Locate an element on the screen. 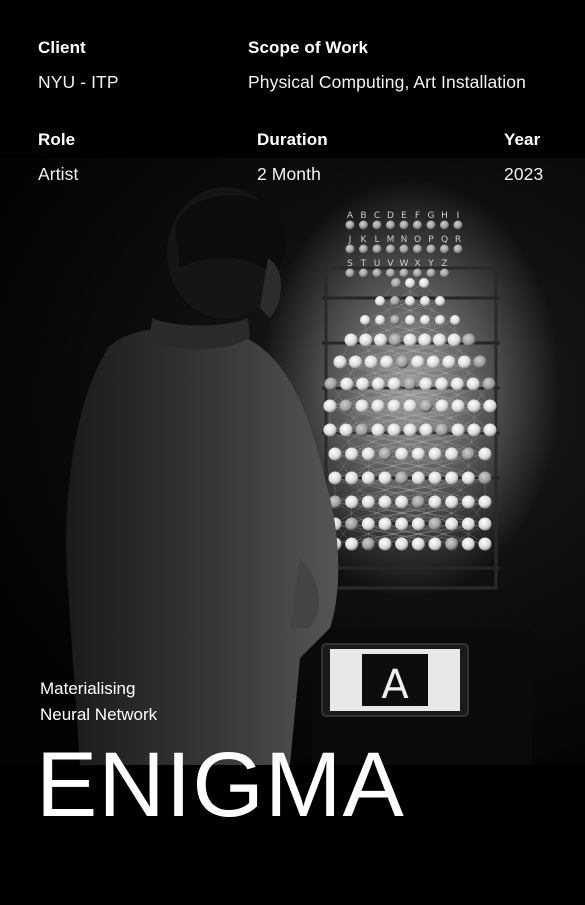 The image size is (585, 905). subtitle-line-1: Materialising is located at coordinates (88, 688).